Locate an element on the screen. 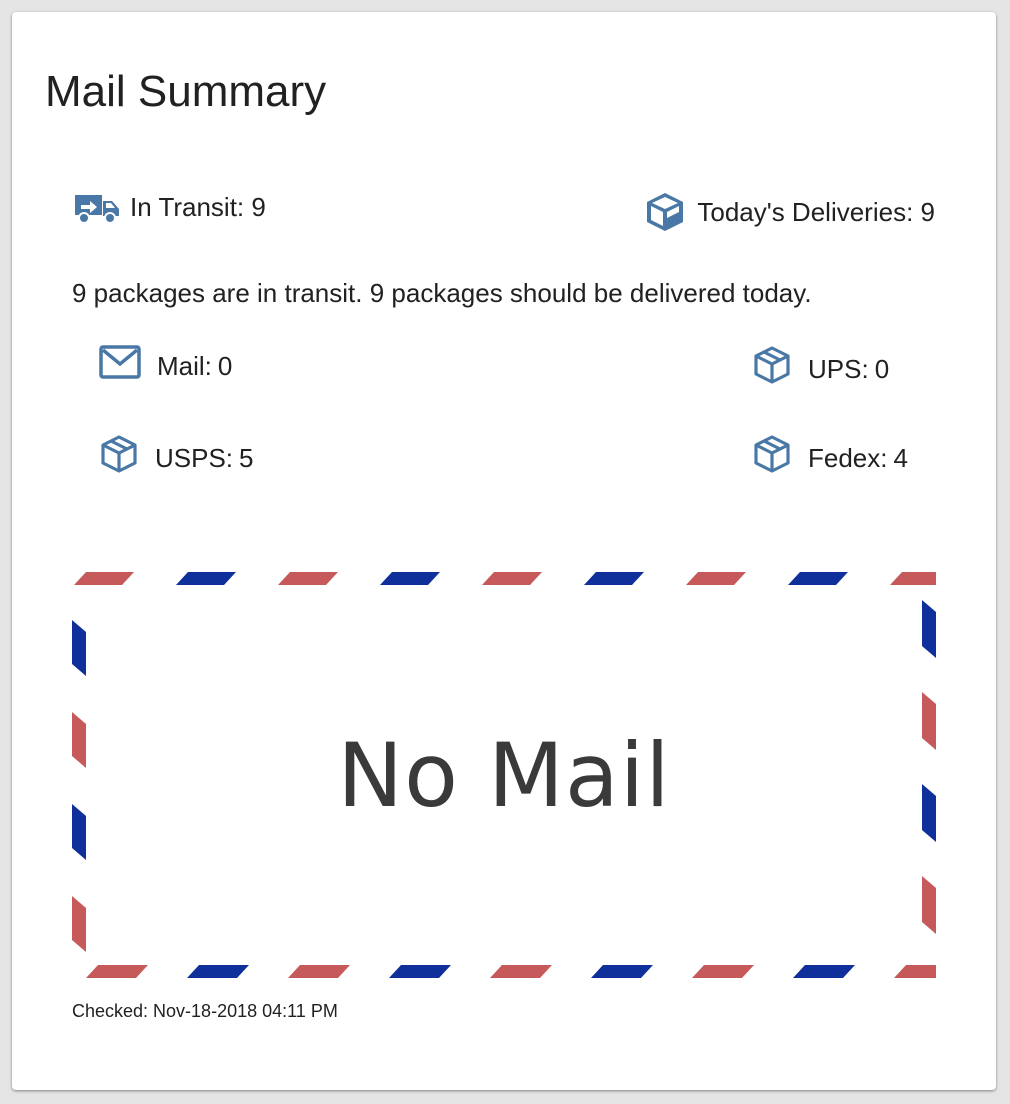 This screenshot has width=1010, height=1104. carrier-usps-label: USPS: is located at coordinates (194, 457).